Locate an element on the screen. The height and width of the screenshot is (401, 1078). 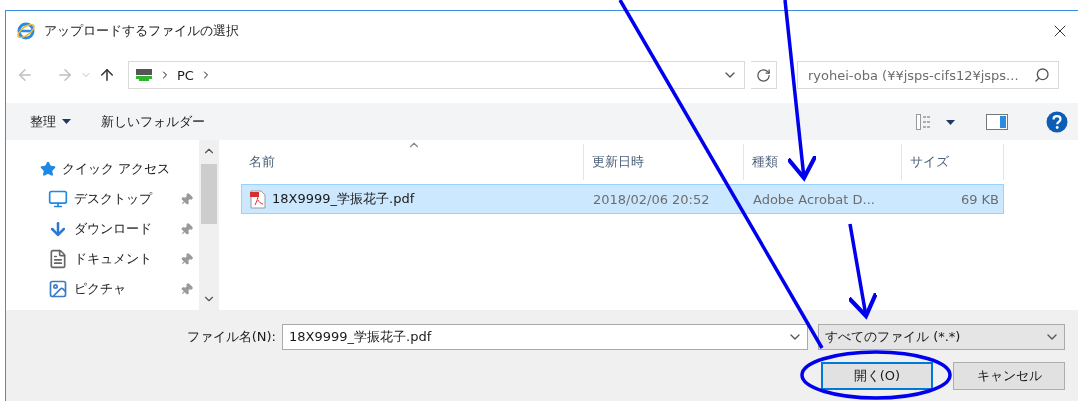
column-header: 更新日時 is located at coordinates (664, 162).